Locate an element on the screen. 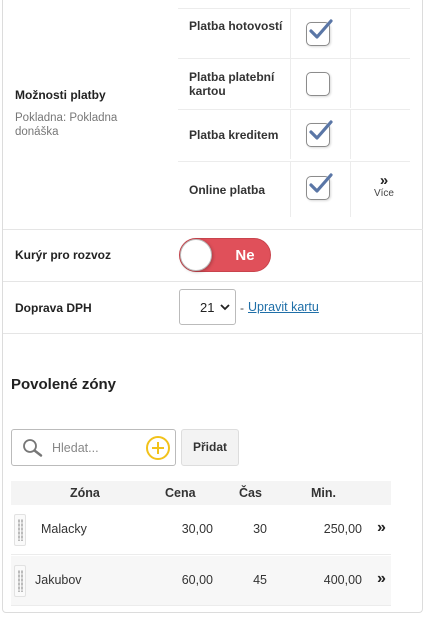  payment-options-sublabel: Pokladna: Pokladna donáška is located at coordinates (66, 125).